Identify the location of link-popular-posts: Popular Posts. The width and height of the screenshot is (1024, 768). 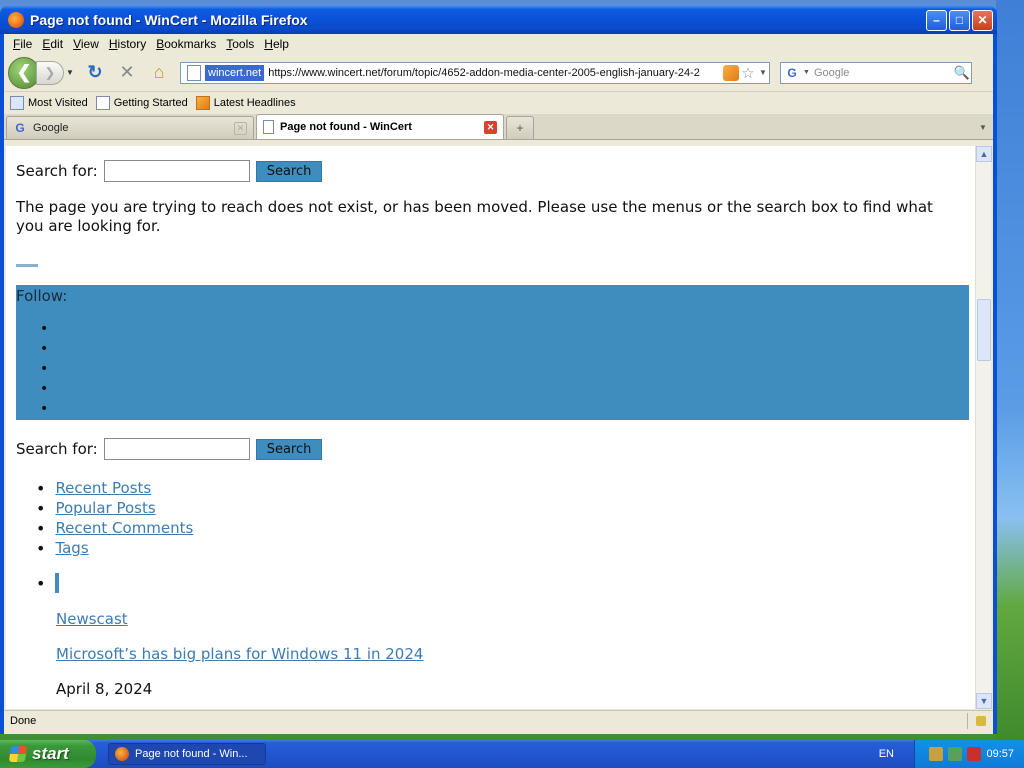
(105, 508).